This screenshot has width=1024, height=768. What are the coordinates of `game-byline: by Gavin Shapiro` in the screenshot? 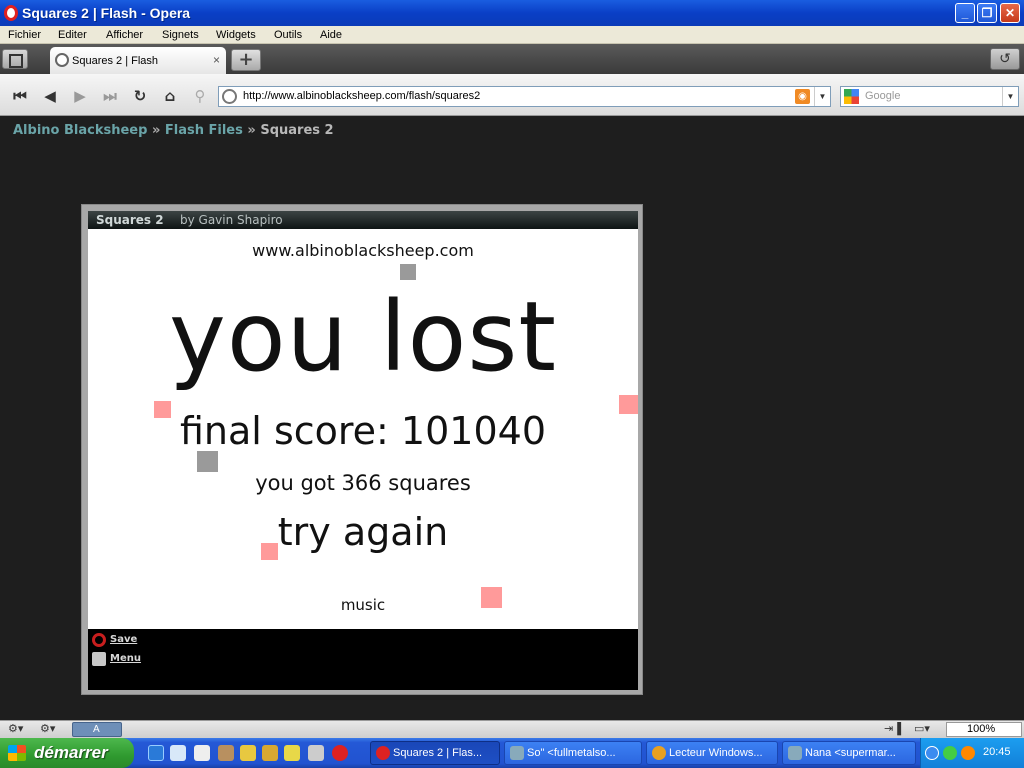 It's located at (231, 220).